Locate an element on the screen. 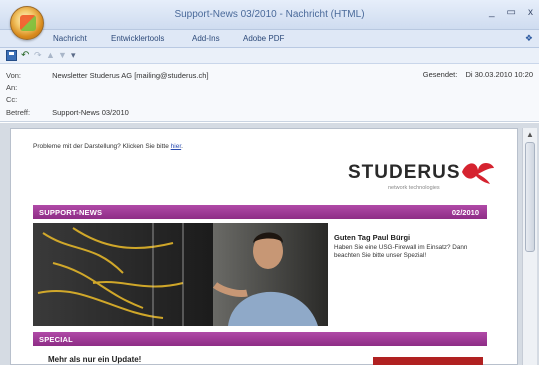 This screenshot has height=365, width=539. band-title: SUPPORT-NEWS is located at coordinates (71, 212).